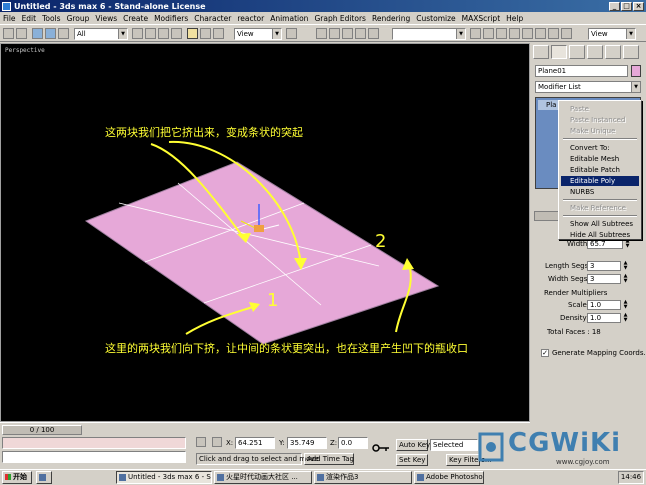 Image resolution: width=646 pixels, height=485 pixels. What do you see at coordinates (321, 33) in the screenshot?
I see `mirror-icon` at bounding box center [321, 33].